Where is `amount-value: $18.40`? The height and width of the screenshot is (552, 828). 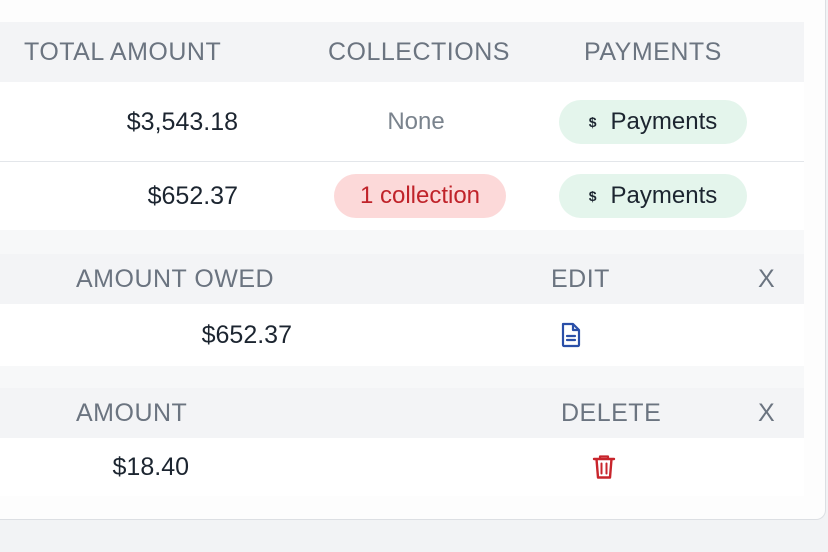 amount-value: $18.40 is located at coordinates (150, 466).